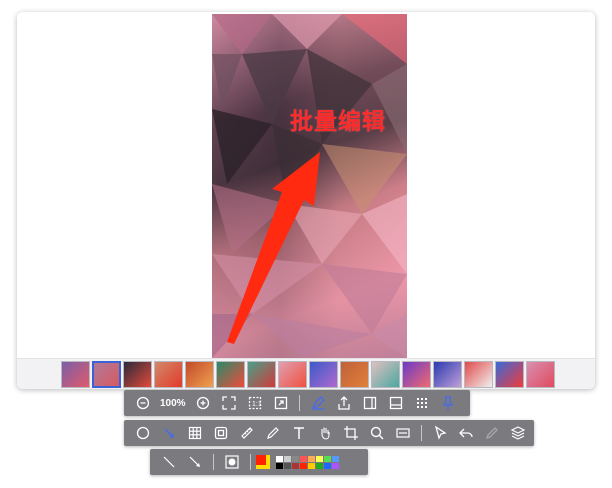 The image size is (612, 488). I want to click on export-frame-icon, so click(281, 403).